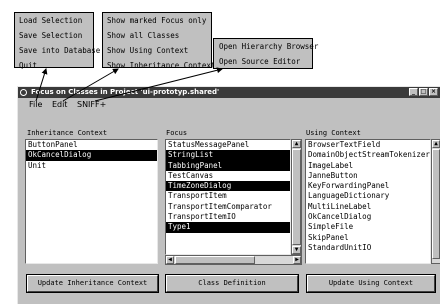 The height and width of the screenshot is (304, 440). Describe the element at coordinates (368, 186) in the screenshot. I see `list-item: KeyForwardingPanel` at that location.